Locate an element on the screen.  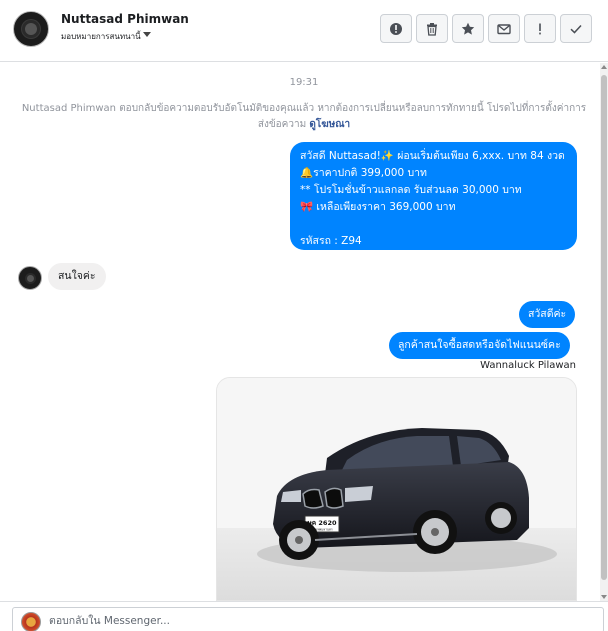
outgoing-message-bubble: สวัสดีค่ะ is located at coordinates (547, 314).